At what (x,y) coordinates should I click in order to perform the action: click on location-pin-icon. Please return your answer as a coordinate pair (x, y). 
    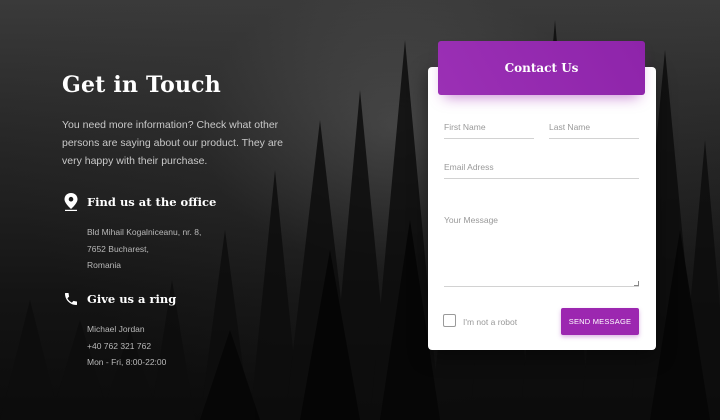
    Looking at the image, I should click on (71, 202).